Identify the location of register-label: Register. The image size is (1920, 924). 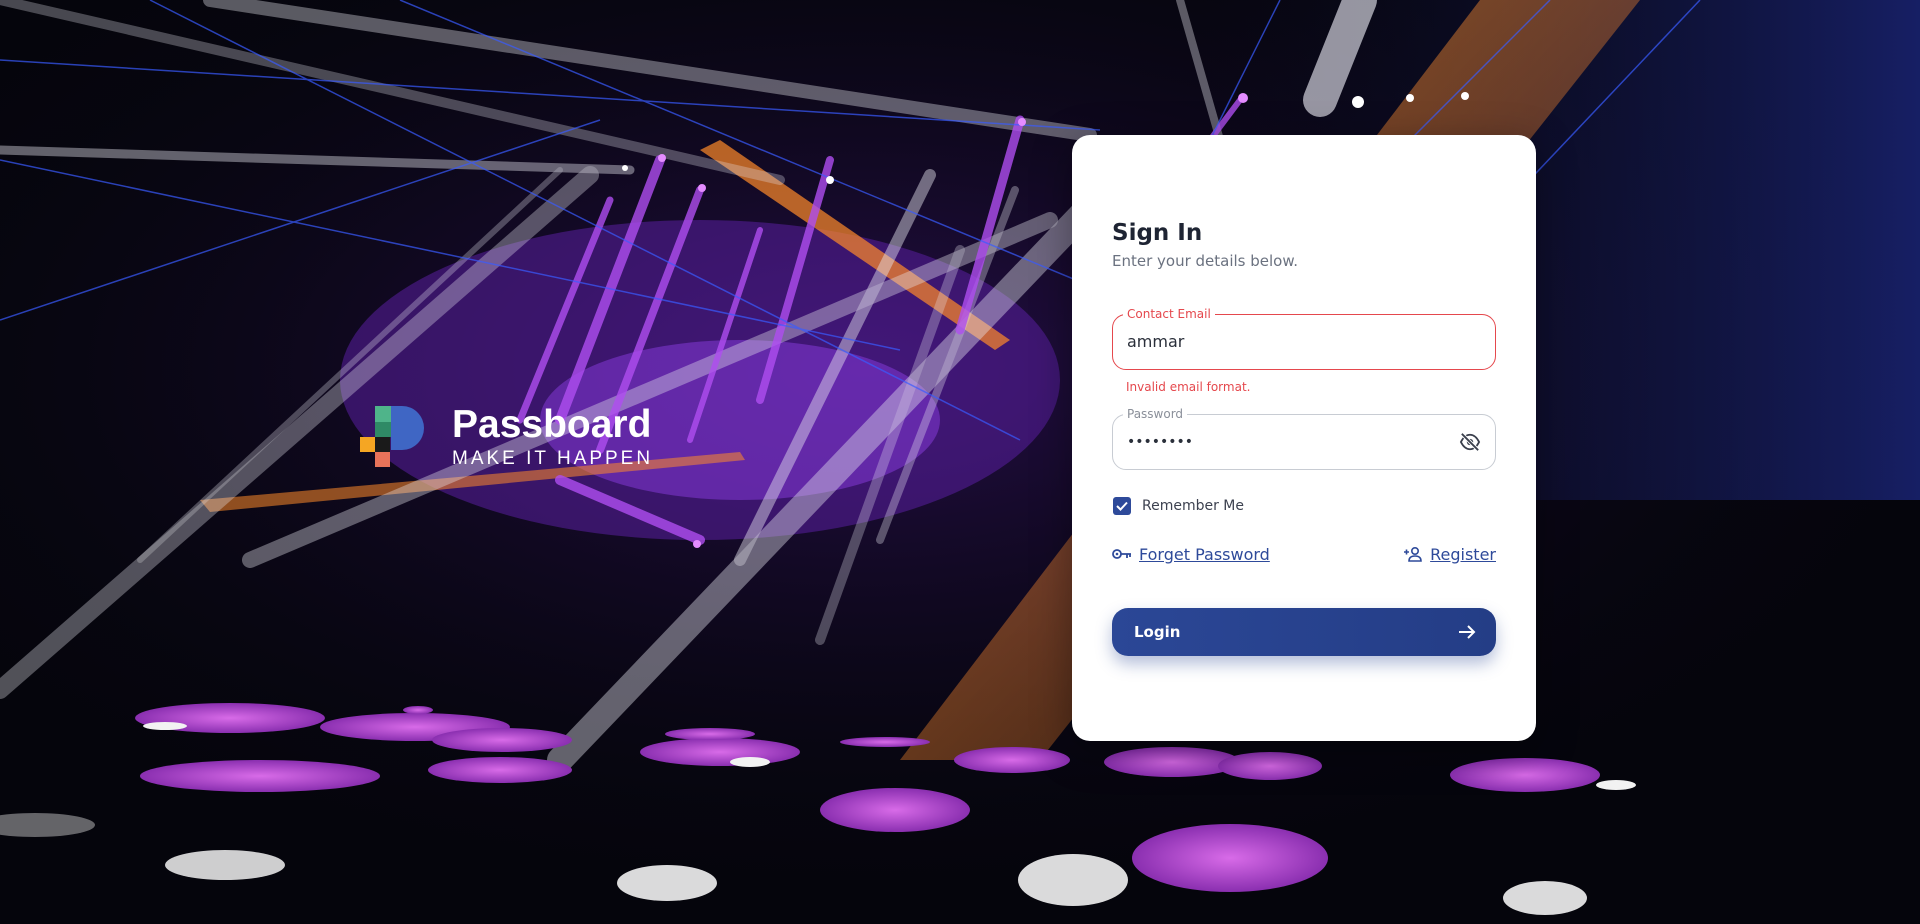
(1463, 554).